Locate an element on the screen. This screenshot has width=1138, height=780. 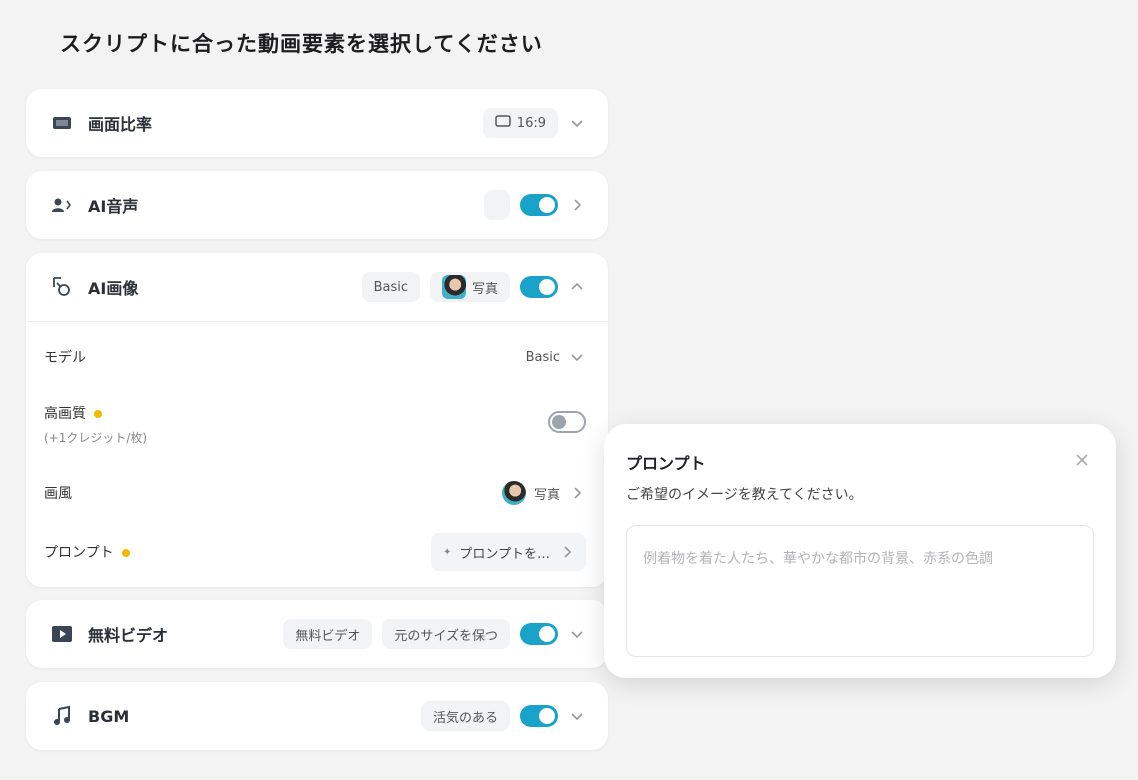
aspect-frame-icon is located at coordinates (503, 123).